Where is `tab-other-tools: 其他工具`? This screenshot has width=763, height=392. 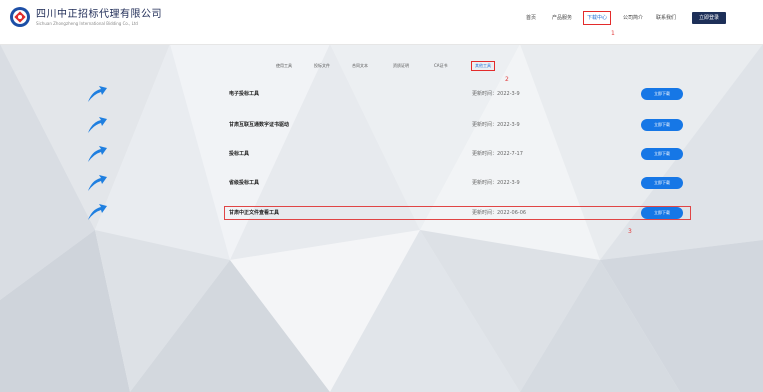
tab-other-tools: 其他工具 is located at coordinates (483, 66).